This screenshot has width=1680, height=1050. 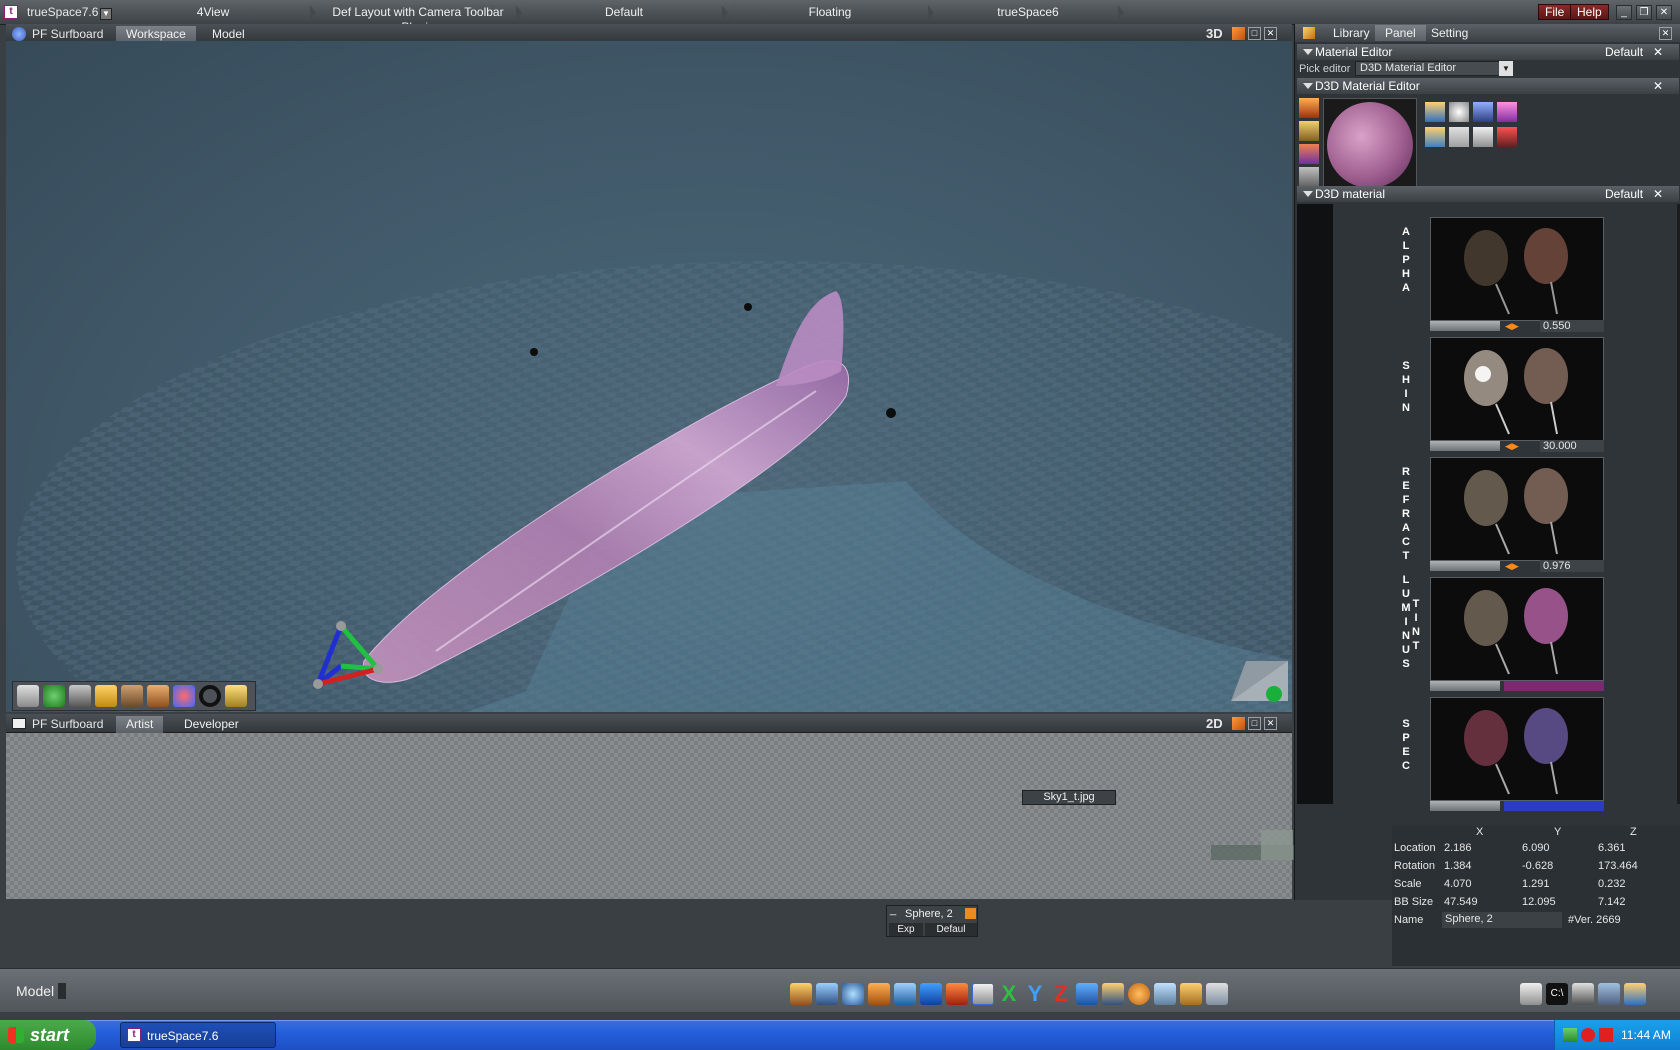 What do you see at coordinates (1517, 629) in the screenshot?
I see `tint-preview` at bounding box center [1517, 629].